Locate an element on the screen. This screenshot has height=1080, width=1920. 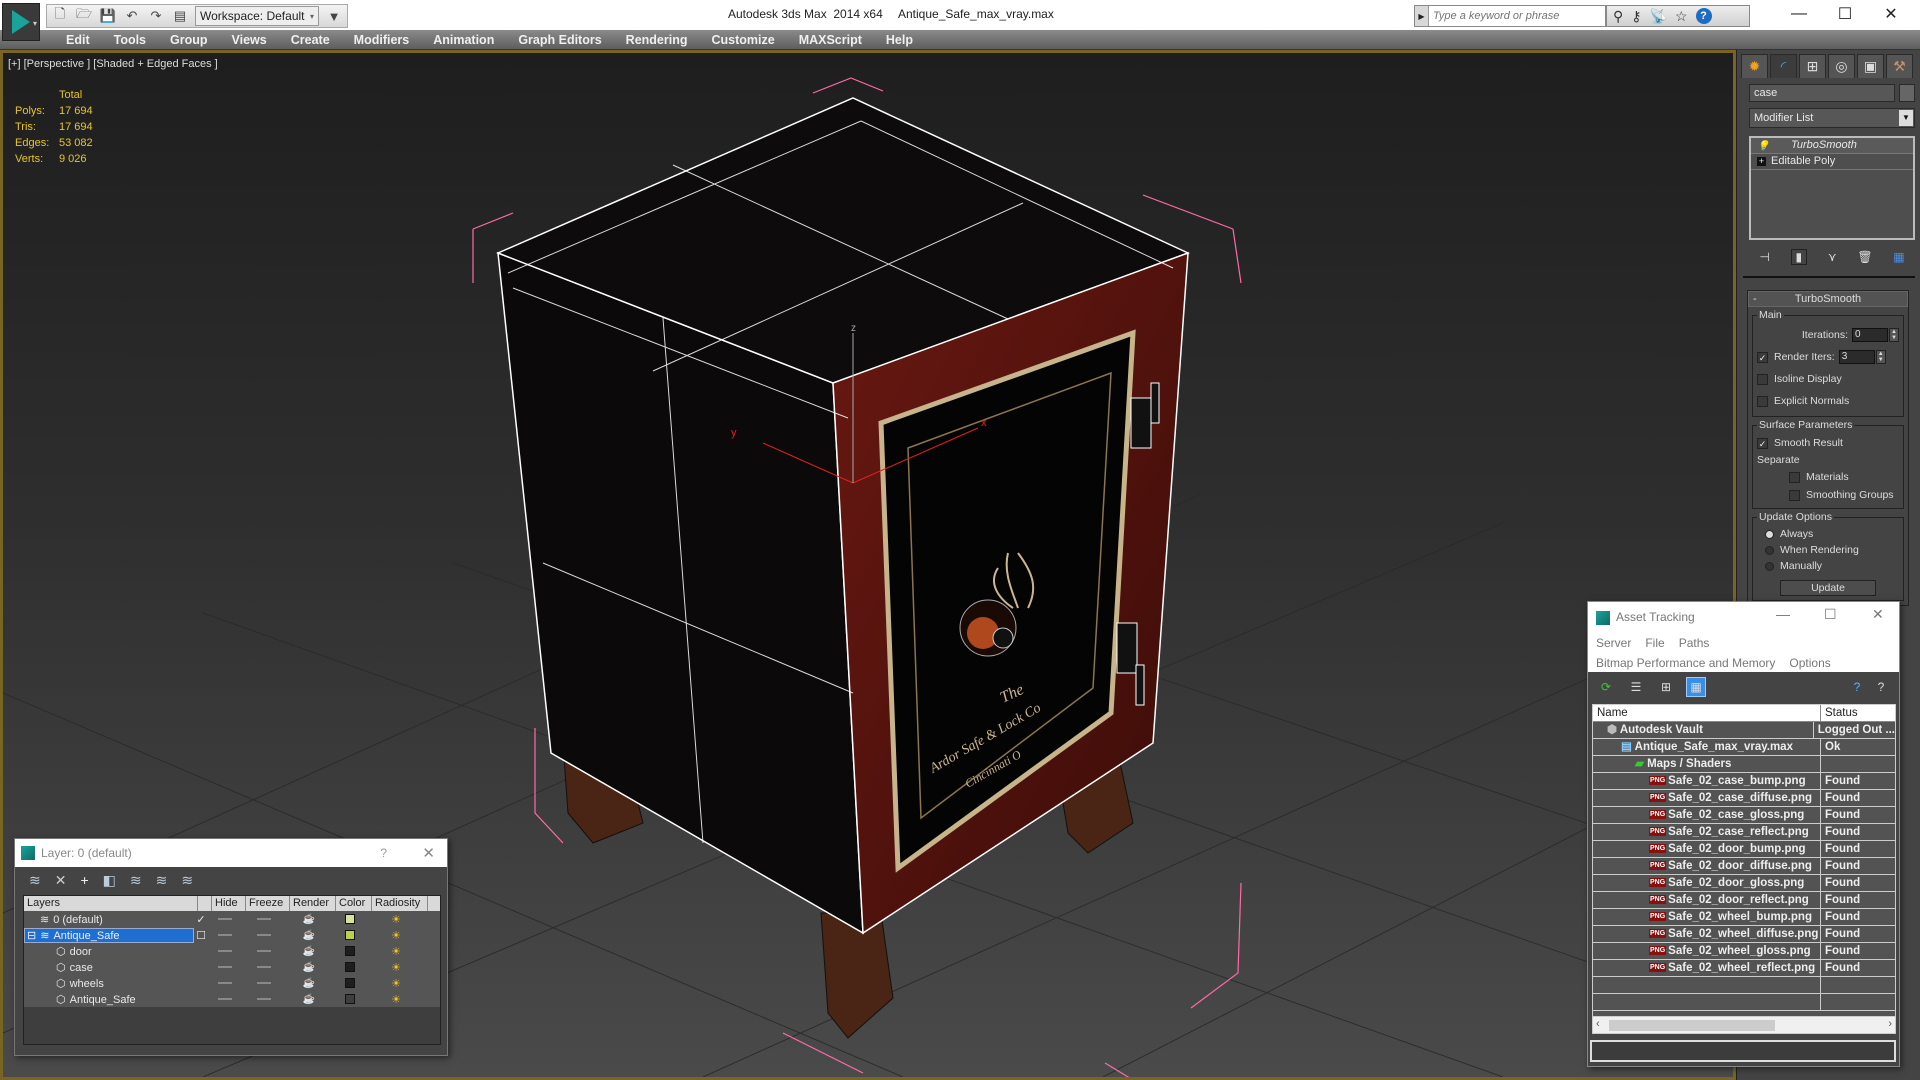
pin-stack-icon: ⊣ is located at coordinates (1764, 257).